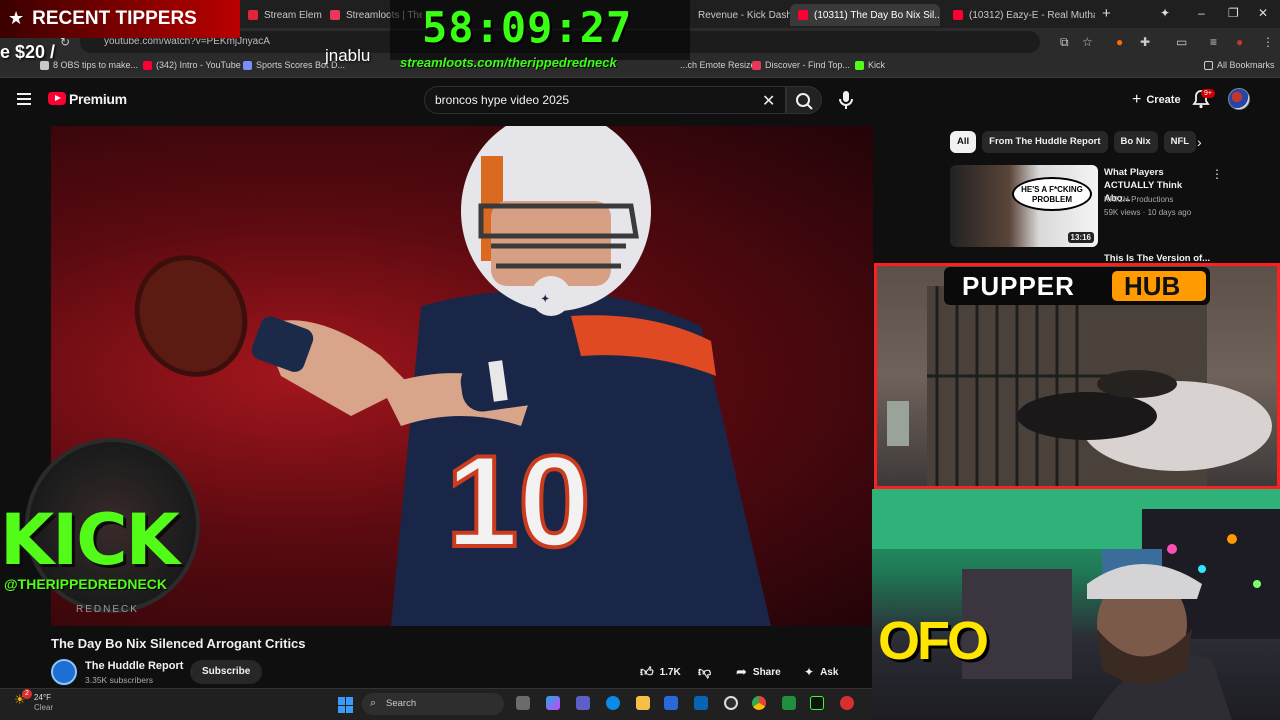 The height and width of the screenshot is (720, 1280). What do you see at coordinates (829, 672) in the screenshot?
I see `ask-label: Ask` at bounding box center [829, 672].